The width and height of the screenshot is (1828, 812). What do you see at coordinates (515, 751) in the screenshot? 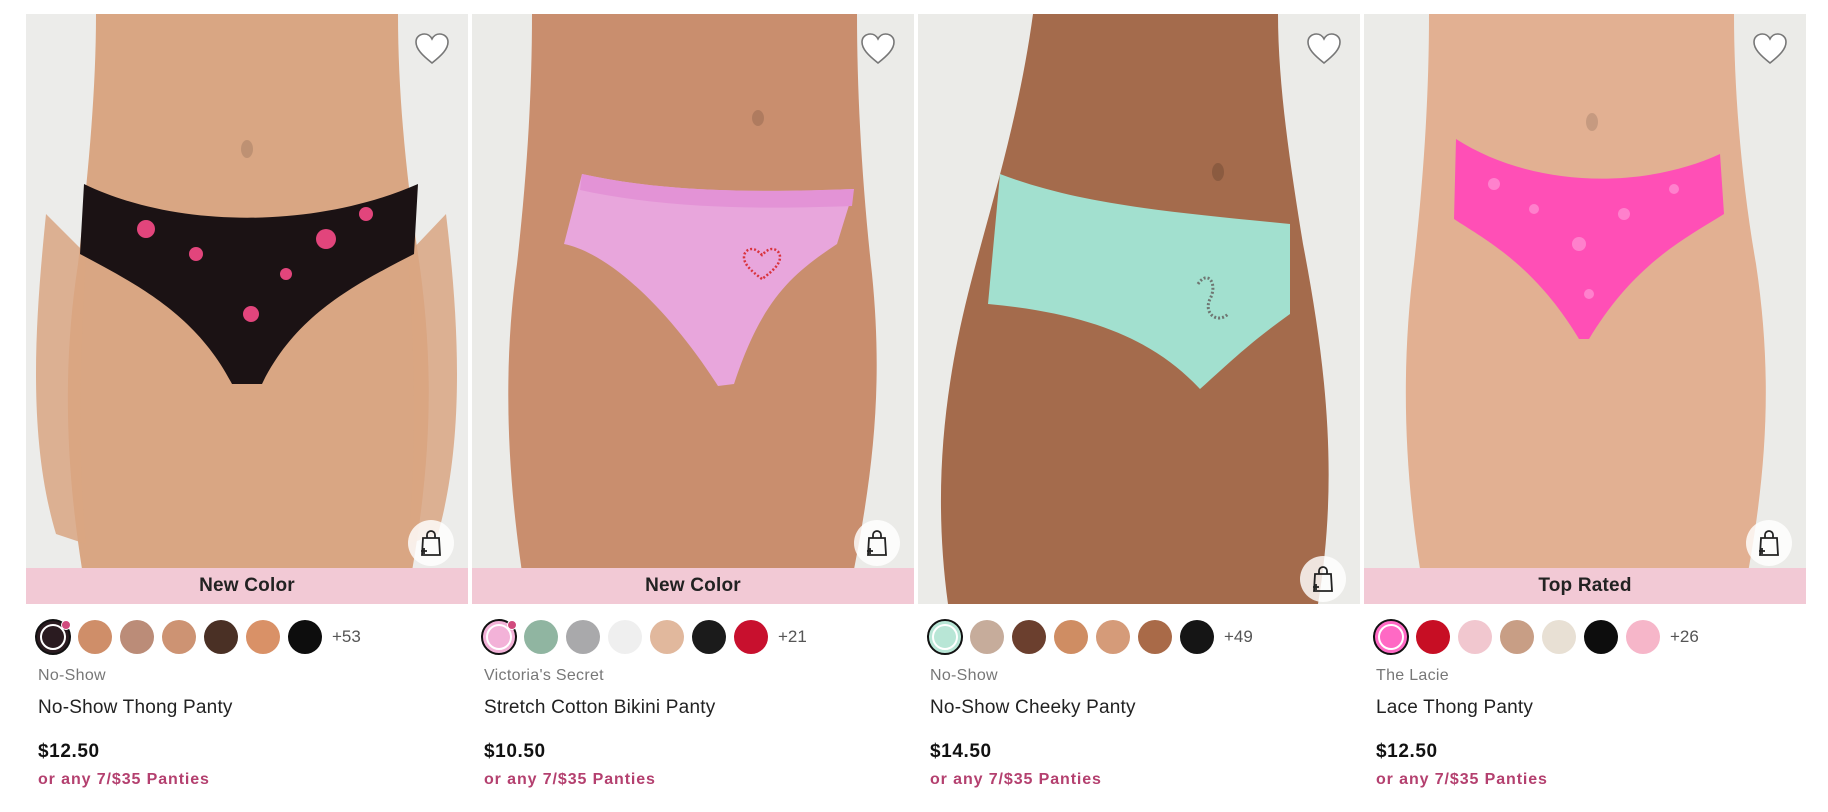
I see `product-price: $10.50` at bounding box center [515, 751].